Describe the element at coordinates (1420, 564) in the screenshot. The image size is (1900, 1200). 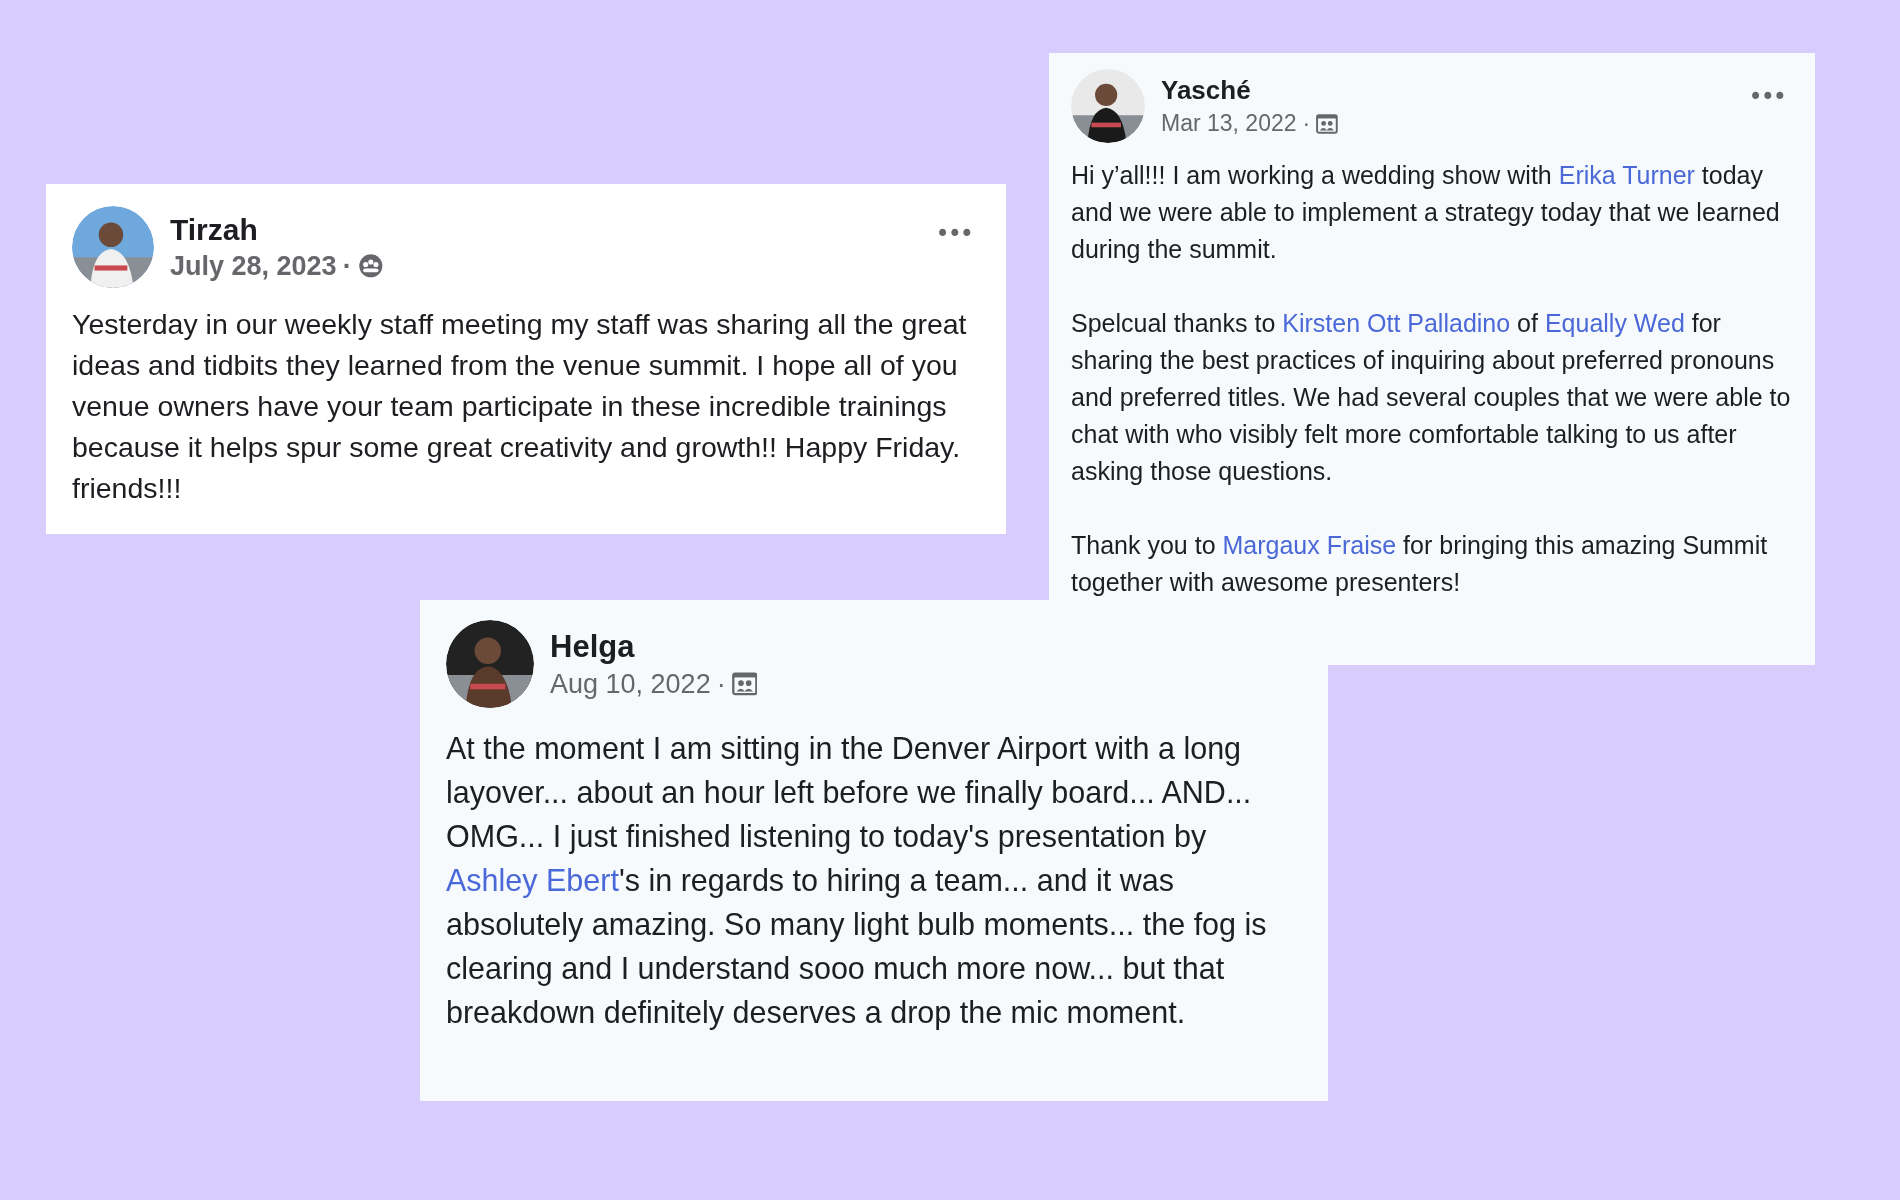
I see `post-text: Thank you to Margaux Fraise for bringing this amazing Summit together with awesome presenters!` at that location.